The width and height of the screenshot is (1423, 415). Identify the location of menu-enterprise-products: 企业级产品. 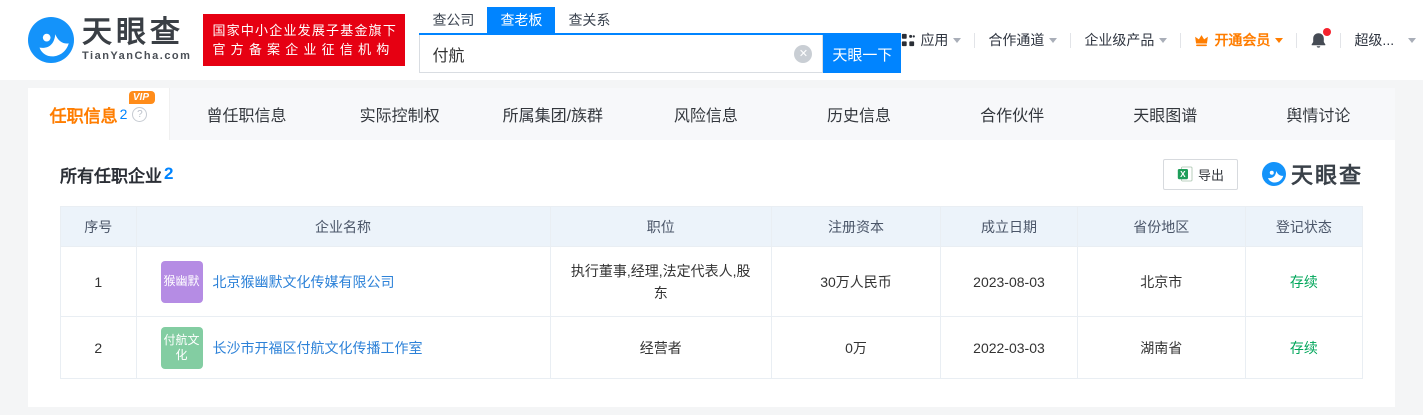
(1126, 40).